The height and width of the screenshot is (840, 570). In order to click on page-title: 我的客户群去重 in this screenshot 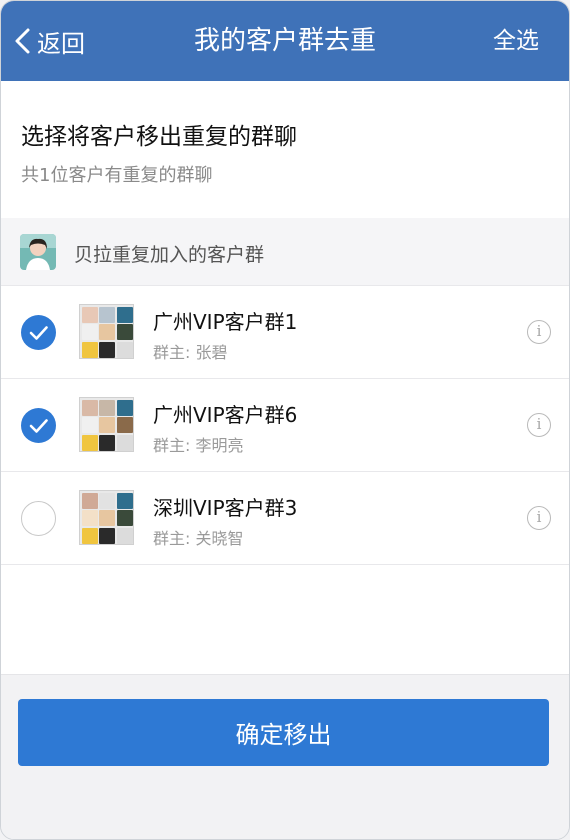, I will do `click(284, 41)`.